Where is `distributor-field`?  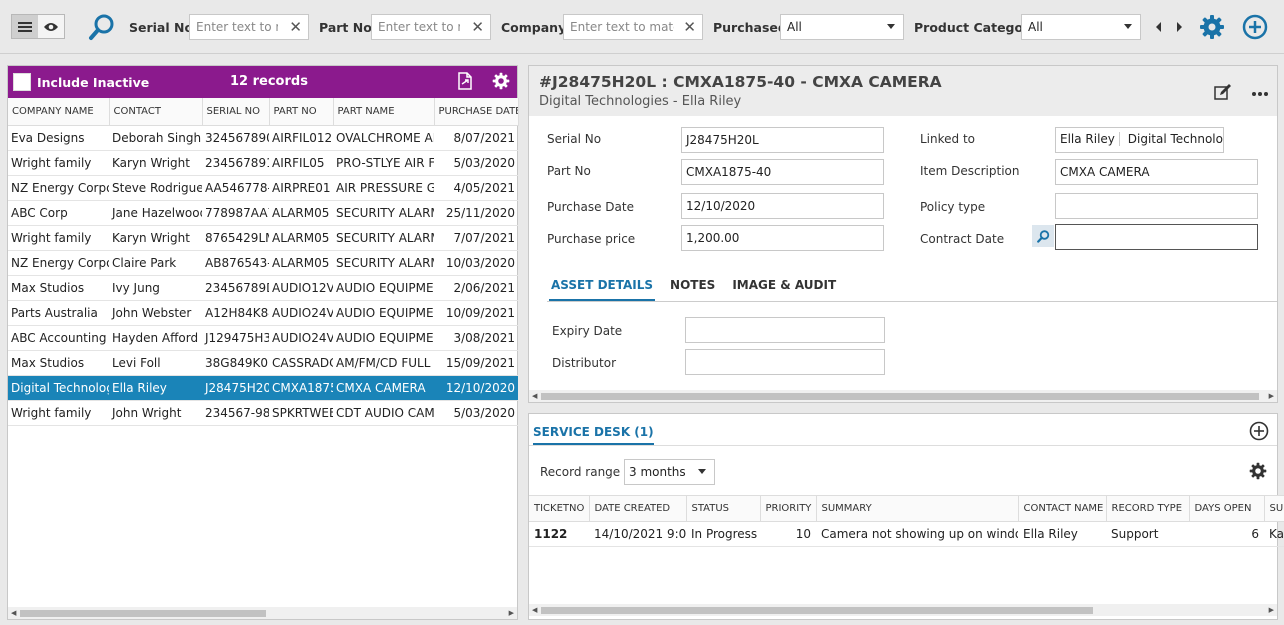
distributor-field is located at coordinates (785, 362).